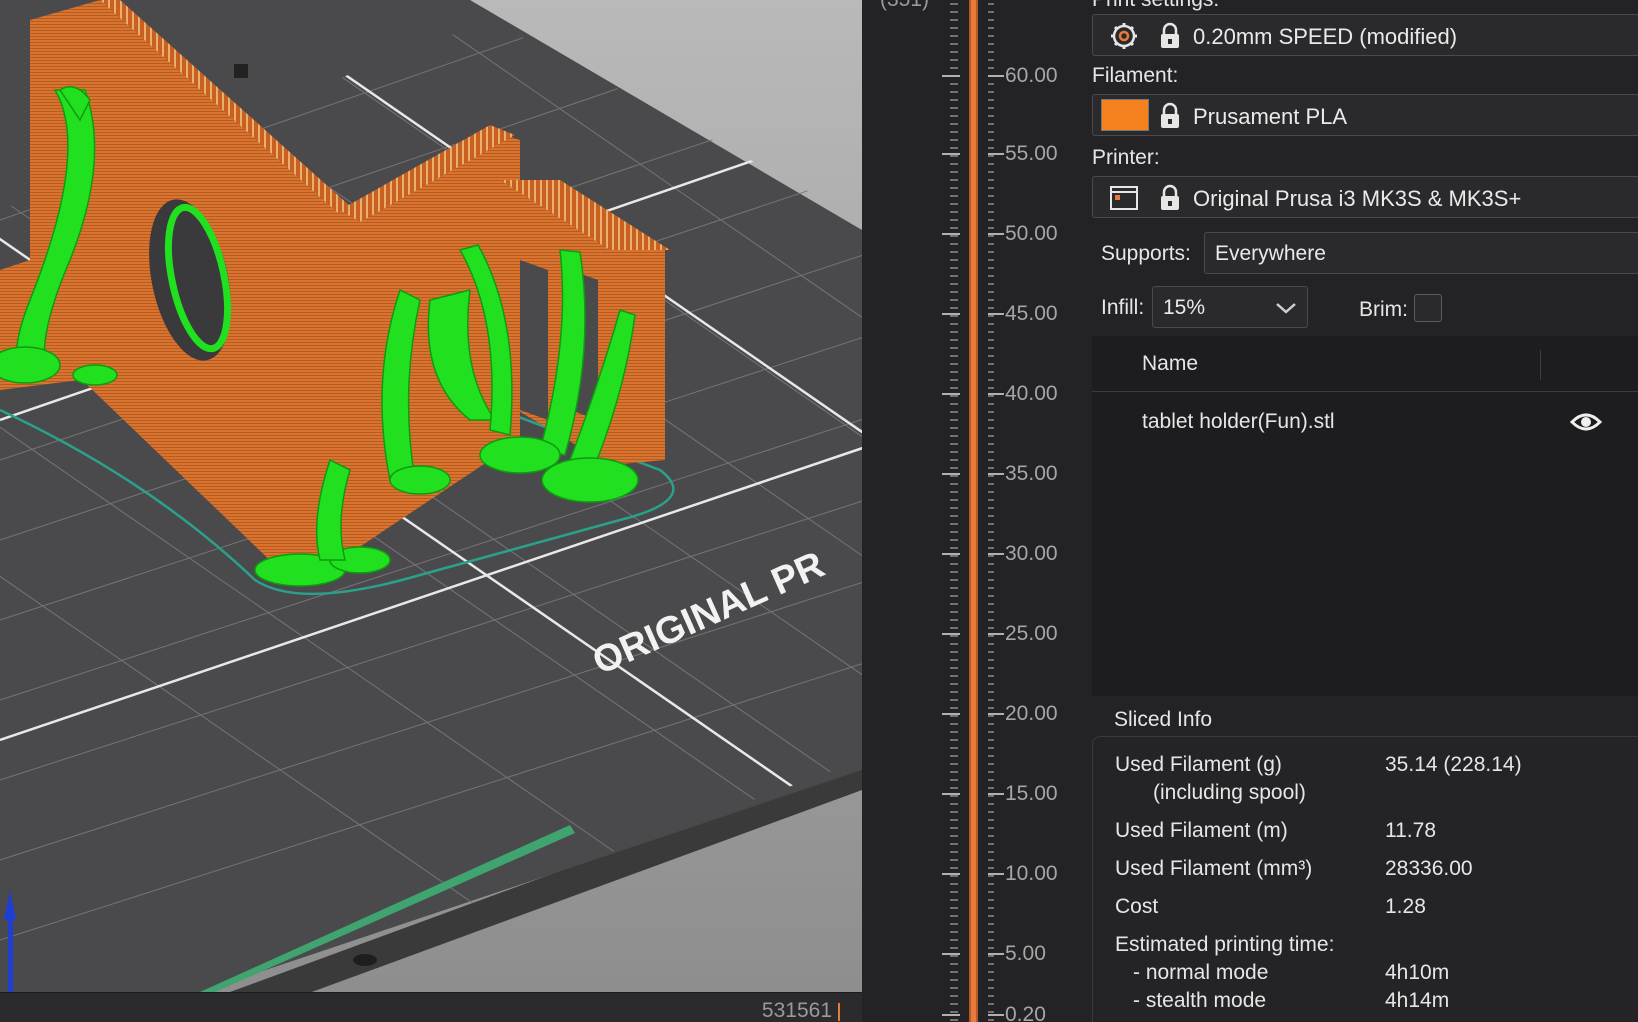  What do you see at coordinates (1031, 393) in the screenshot?
I see `slider-tick-label: 40.00` at bounding box center [1031, 393].